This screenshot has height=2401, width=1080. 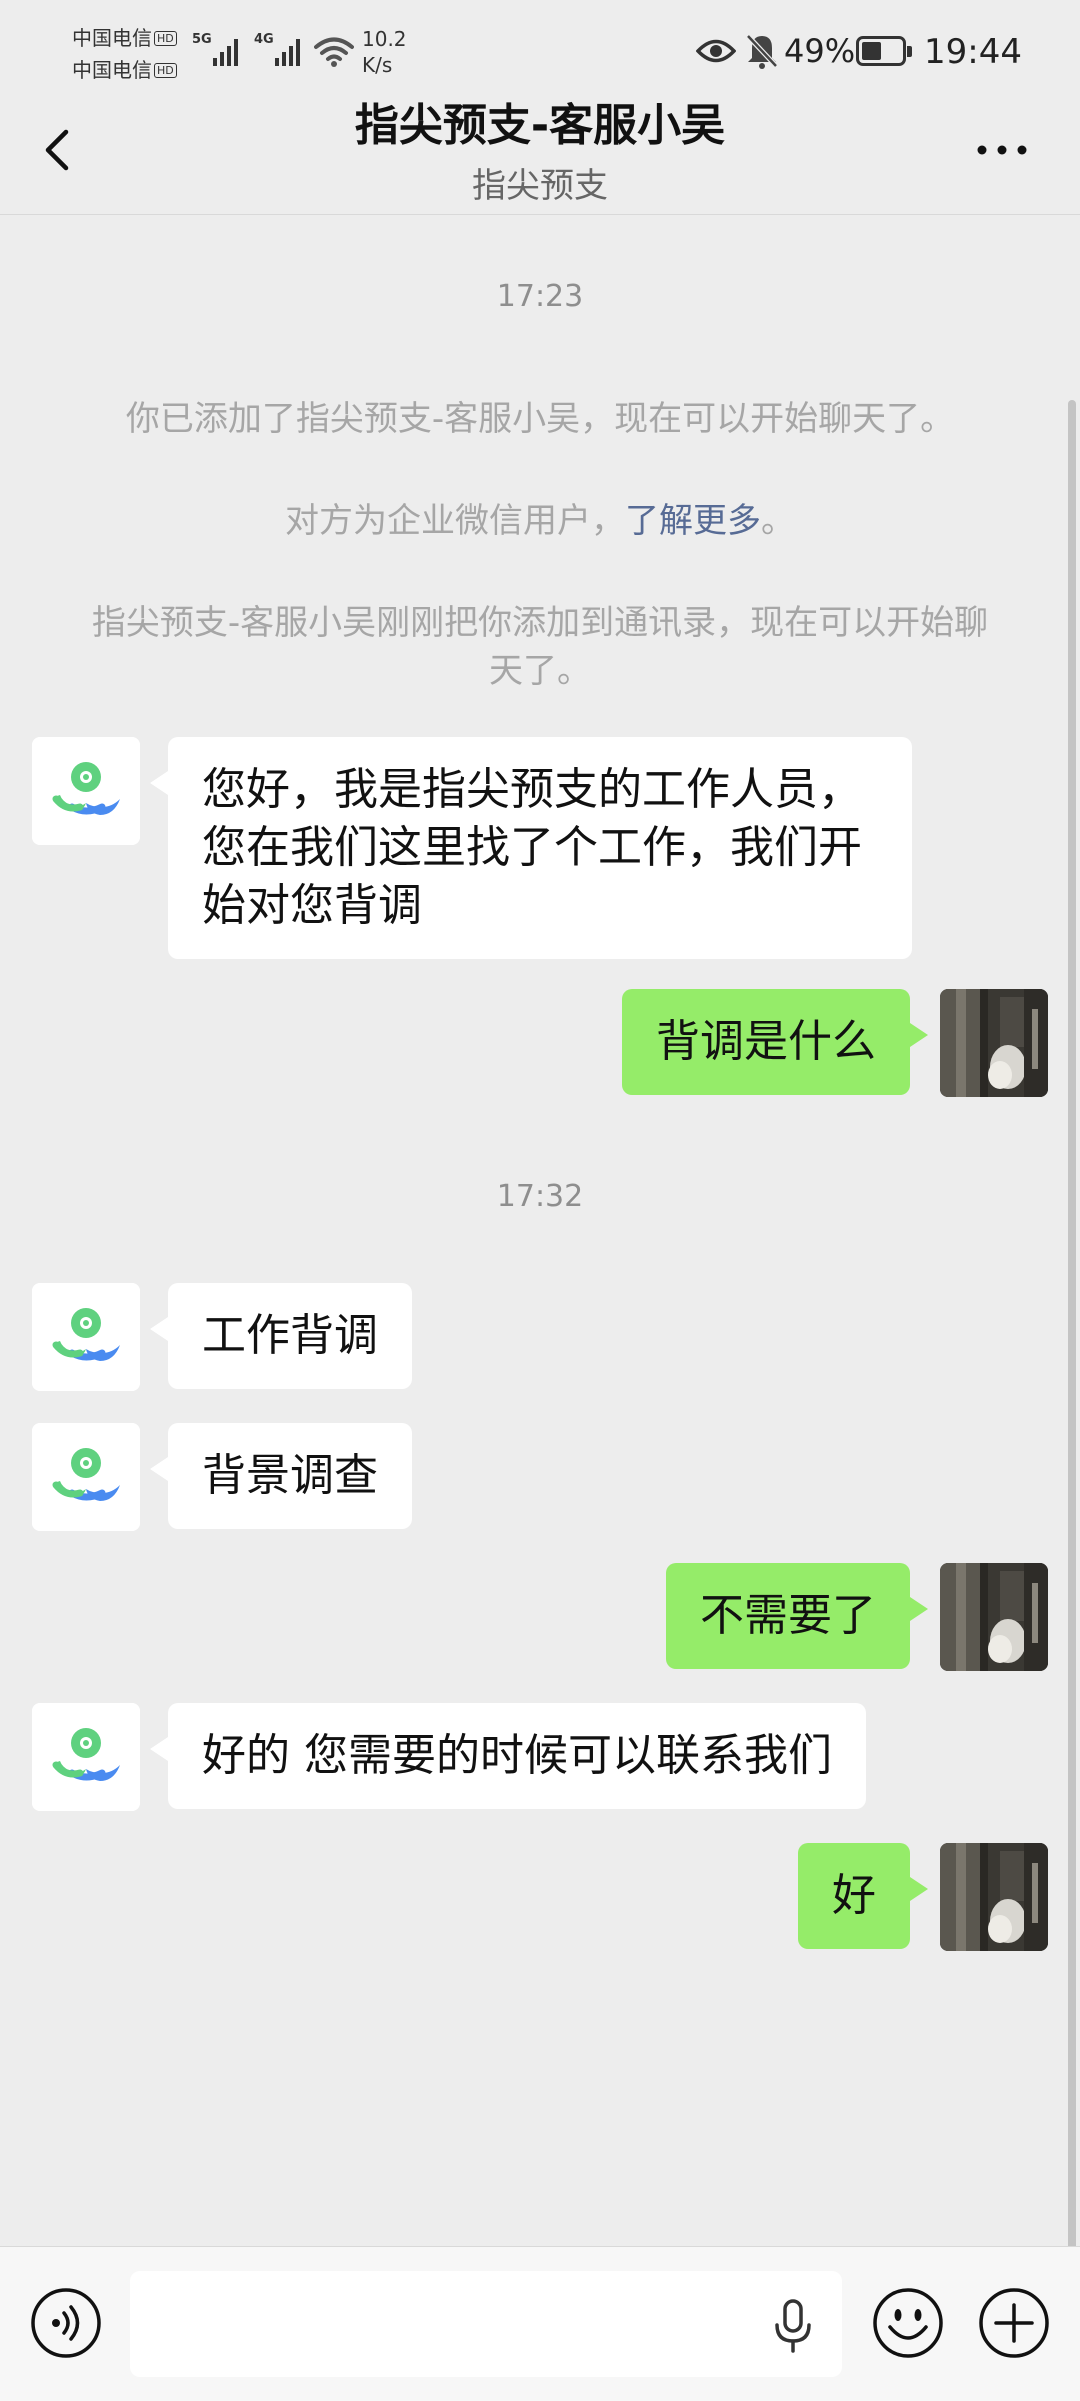 What do you see at coordinates (871, 51) in the screenshot?
I see `battery-level` at bounding box center [871, 51].